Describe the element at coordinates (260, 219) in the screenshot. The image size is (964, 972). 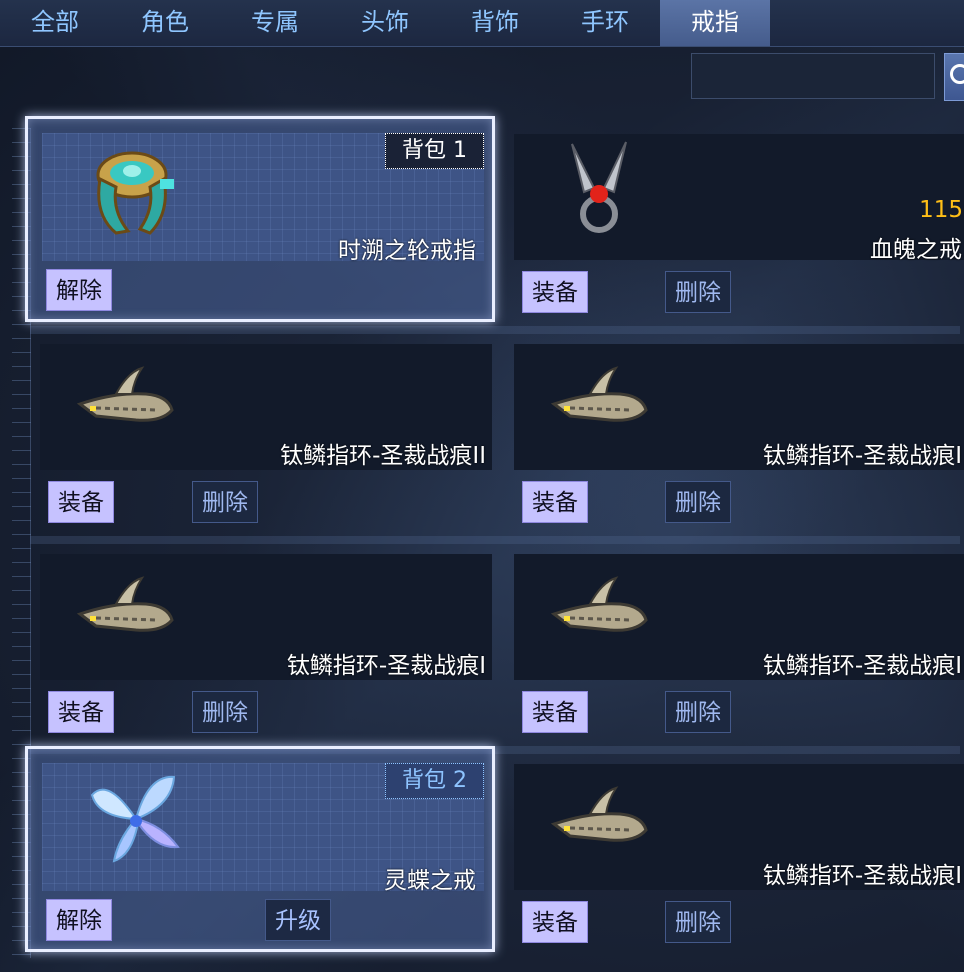
I see `item-card: 背包 1 时溯之轮戒指 解除` at that location.